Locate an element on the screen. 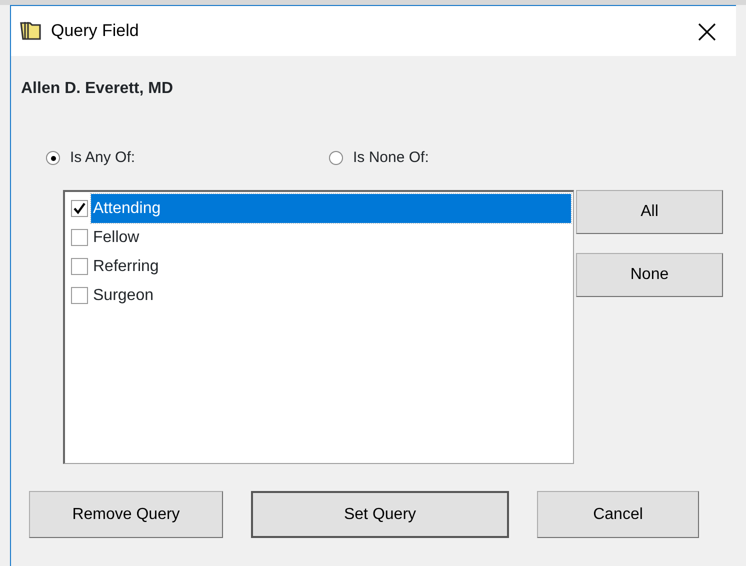 The height and width of the screenshot is (566, 746). list-item: Surgeon is located at coordinates (331, 295).